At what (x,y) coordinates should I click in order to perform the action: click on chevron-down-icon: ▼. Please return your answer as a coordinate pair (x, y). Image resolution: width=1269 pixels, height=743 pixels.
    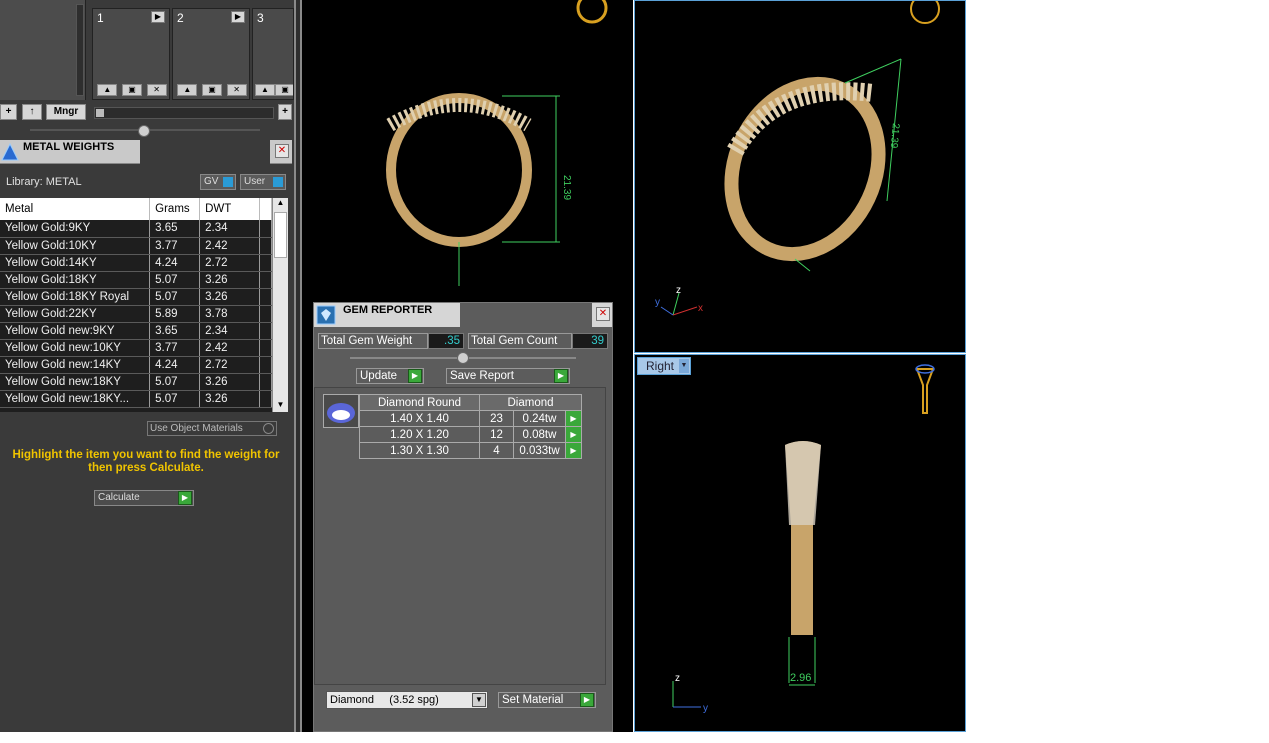
    Looking at the image, I should click on (479, 700).